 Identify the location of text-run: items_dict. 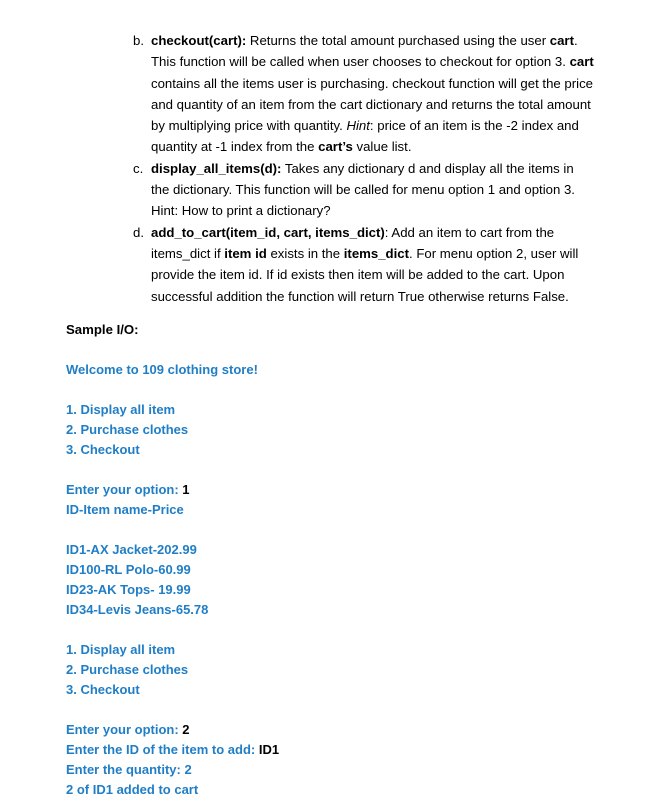
(376, 253).